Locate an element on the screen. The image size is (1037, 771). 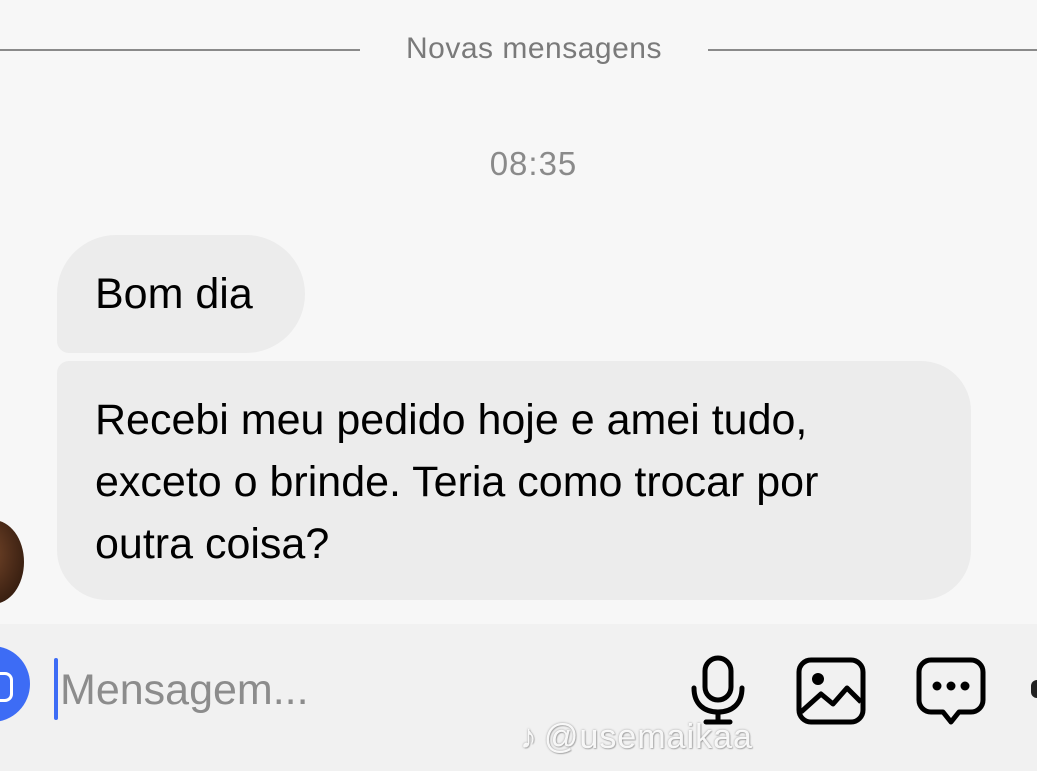
tiktok-icon: ♪ is located at coordinates (529, 737).